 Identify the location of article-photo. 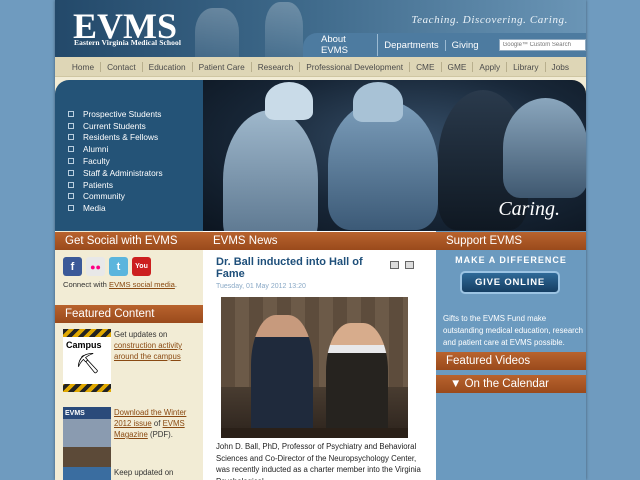
(314, 367).